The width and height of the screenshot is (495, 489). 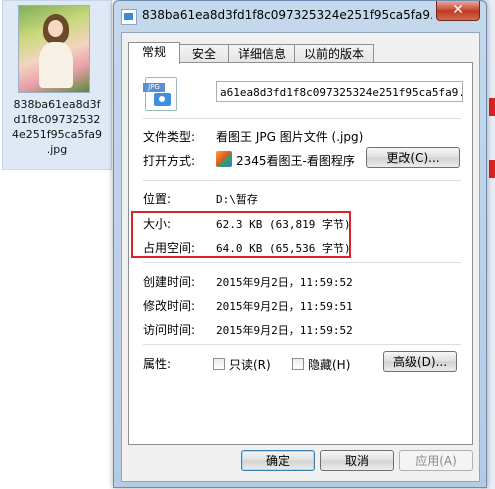 What do you see at coordinates (169, 161) in the screenshot?
I see `open-with-label: 打开方式:` at bounding box center [169, 161].